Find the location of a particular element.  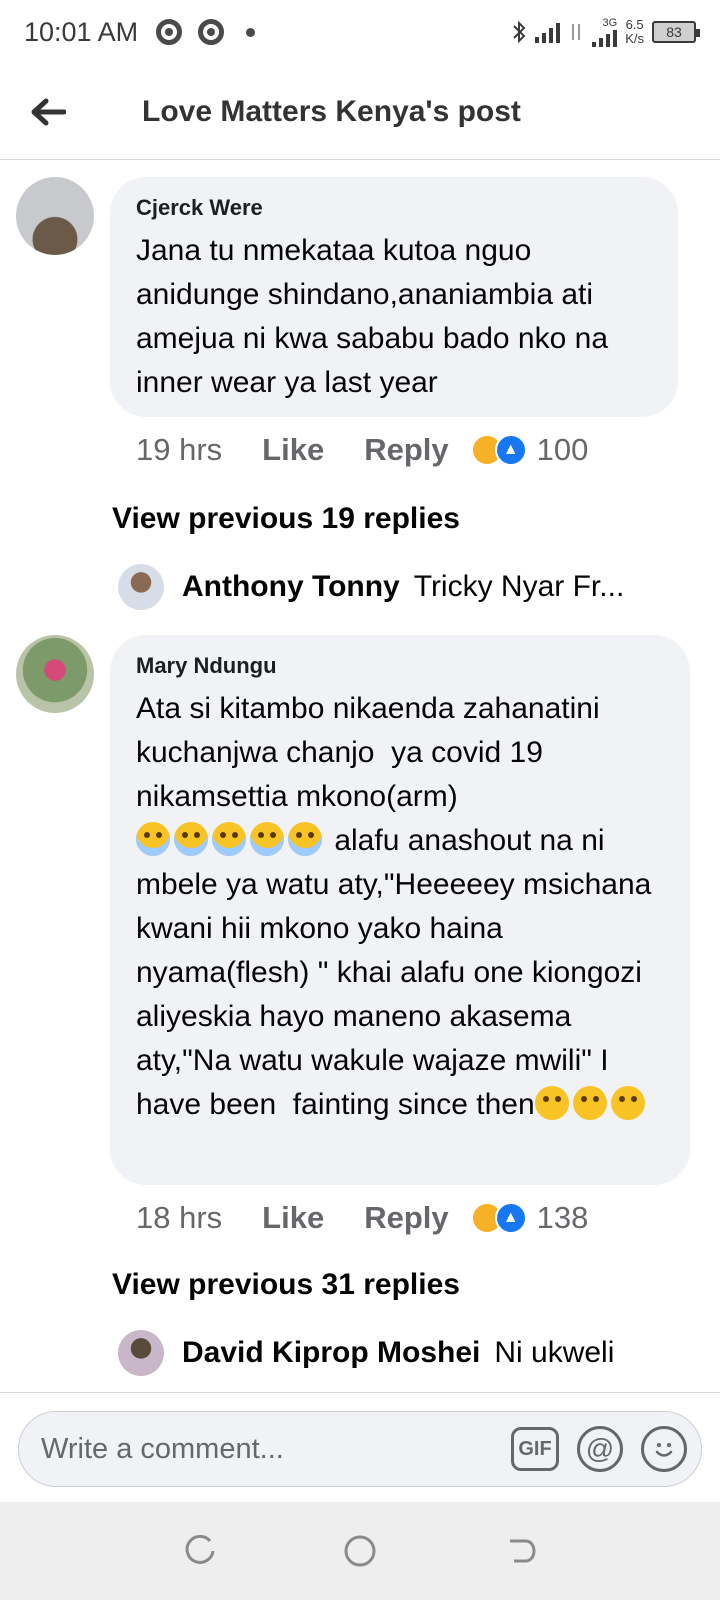

battery-icon: 83 is located at coordinates (676, 32).